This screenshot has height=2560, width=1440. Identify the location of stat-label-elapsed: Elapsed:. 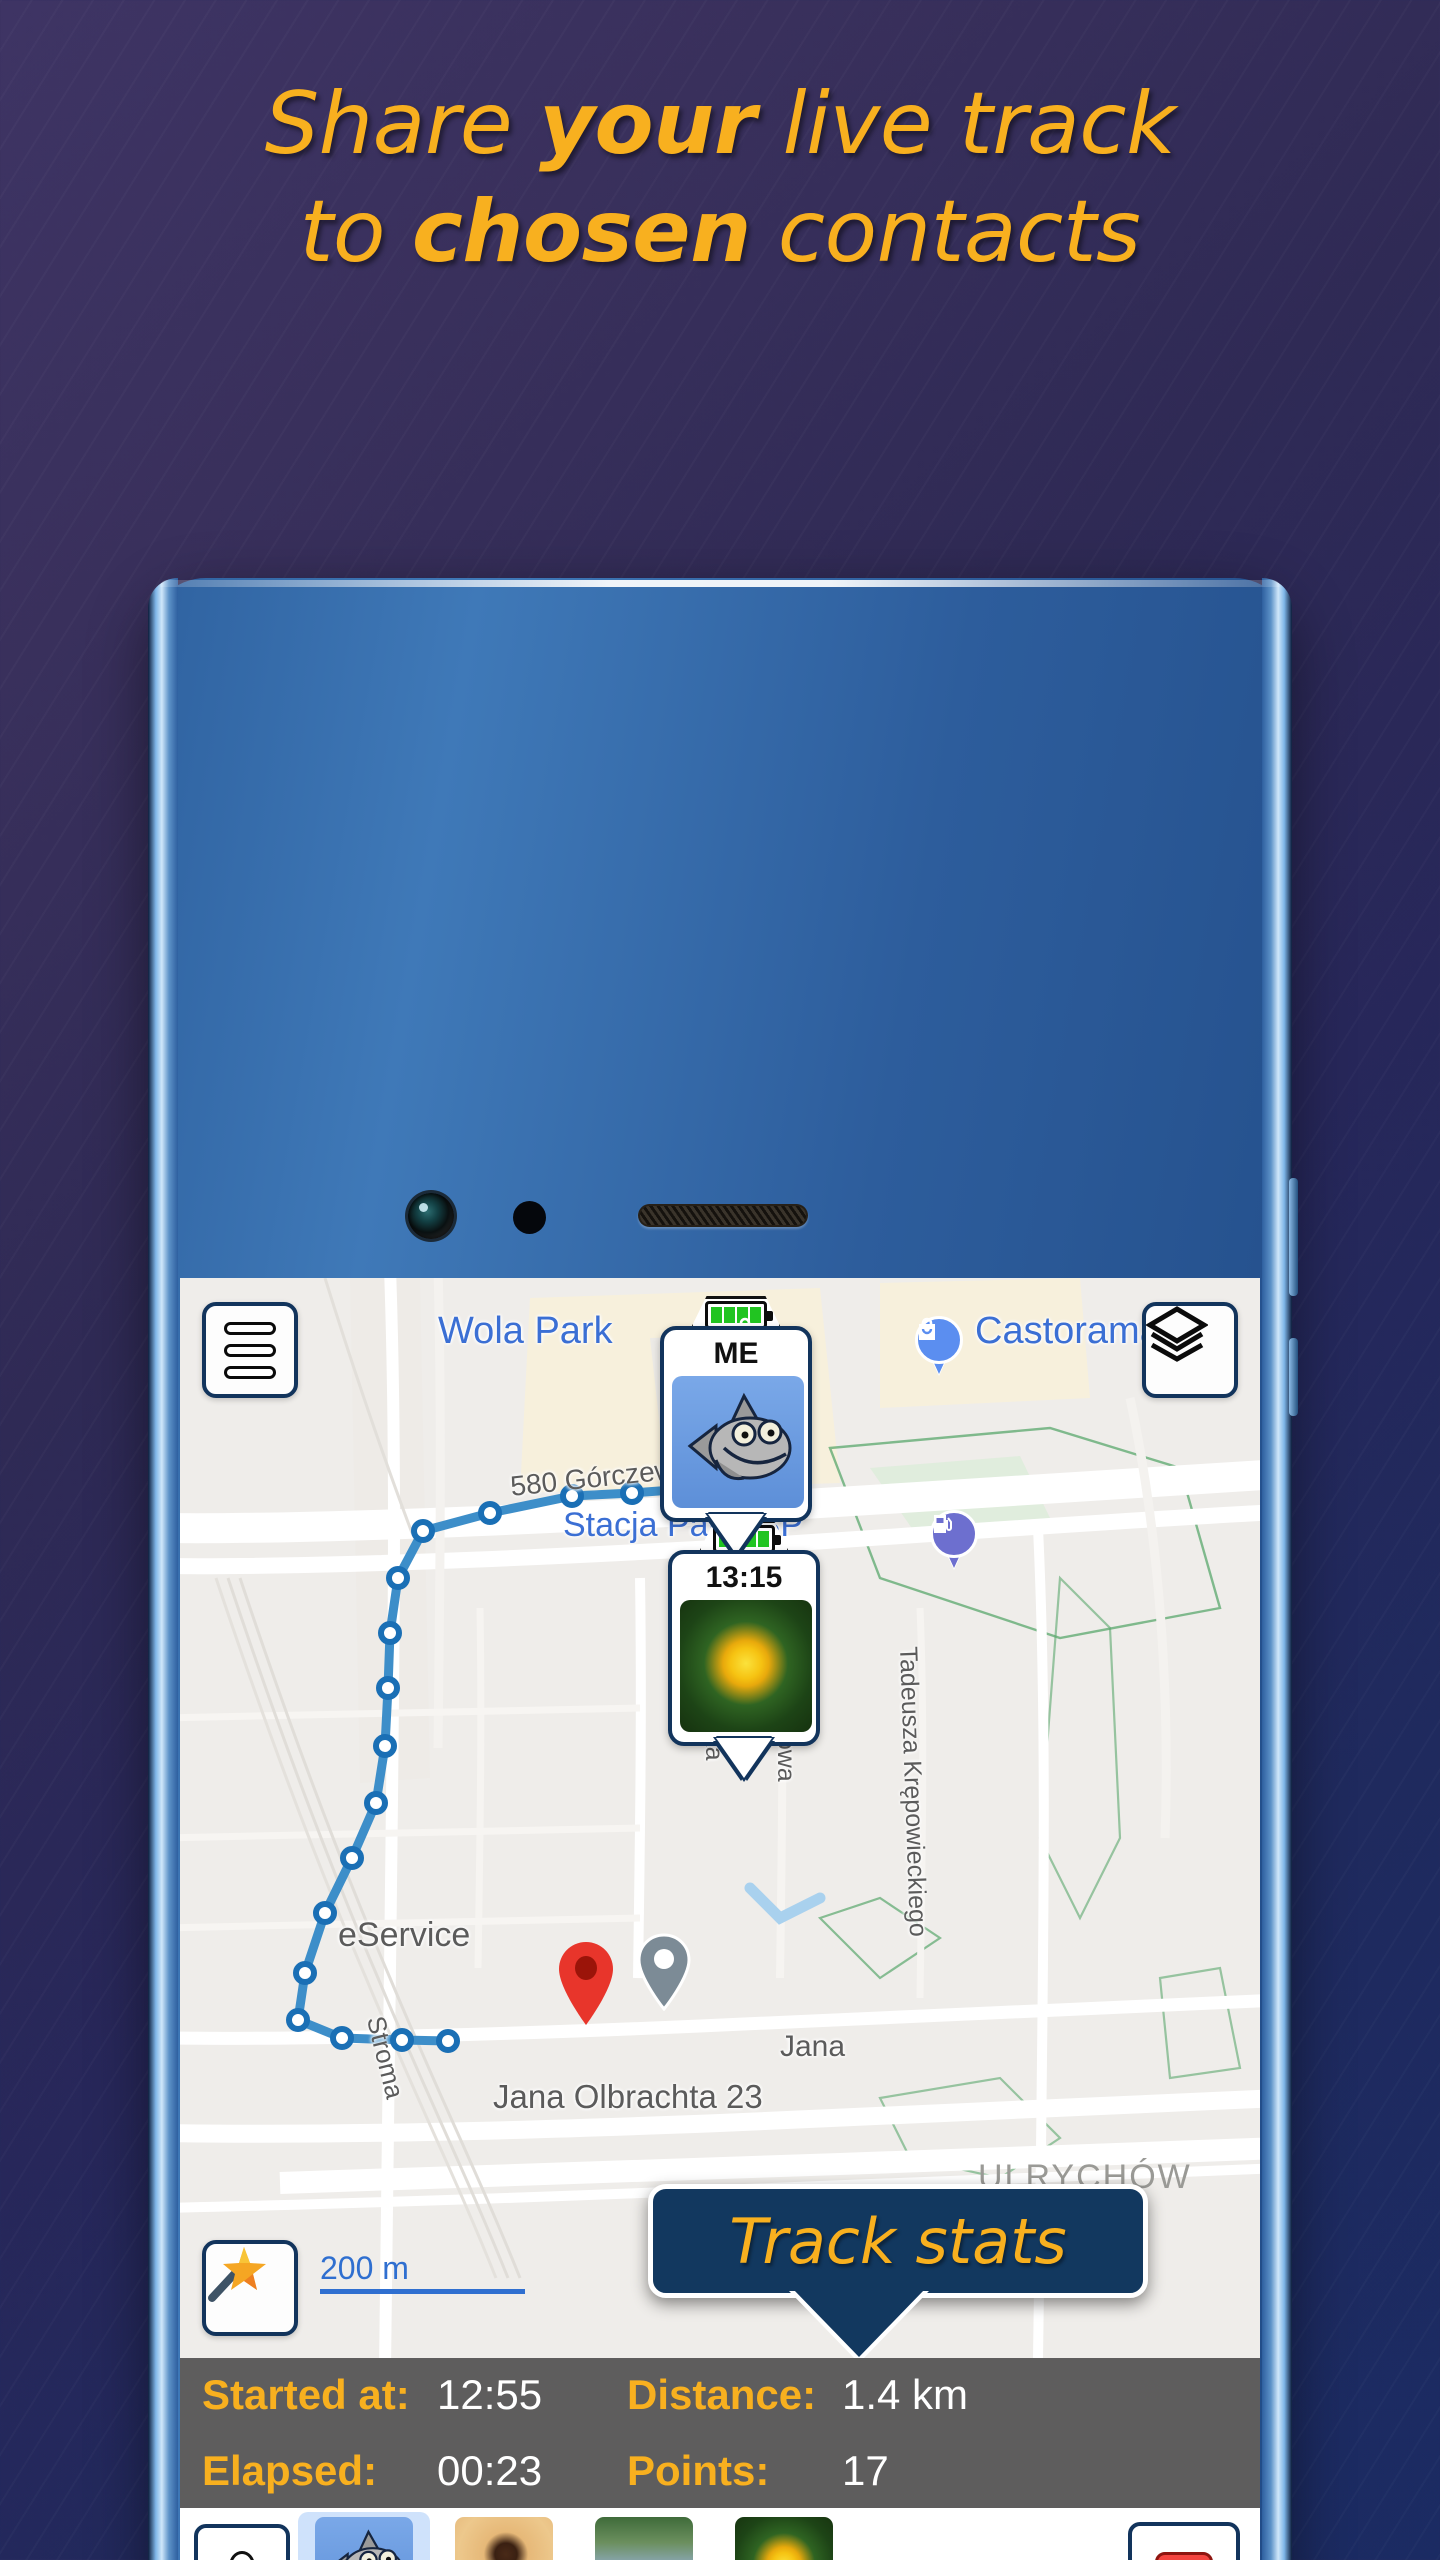
(290, 2470).